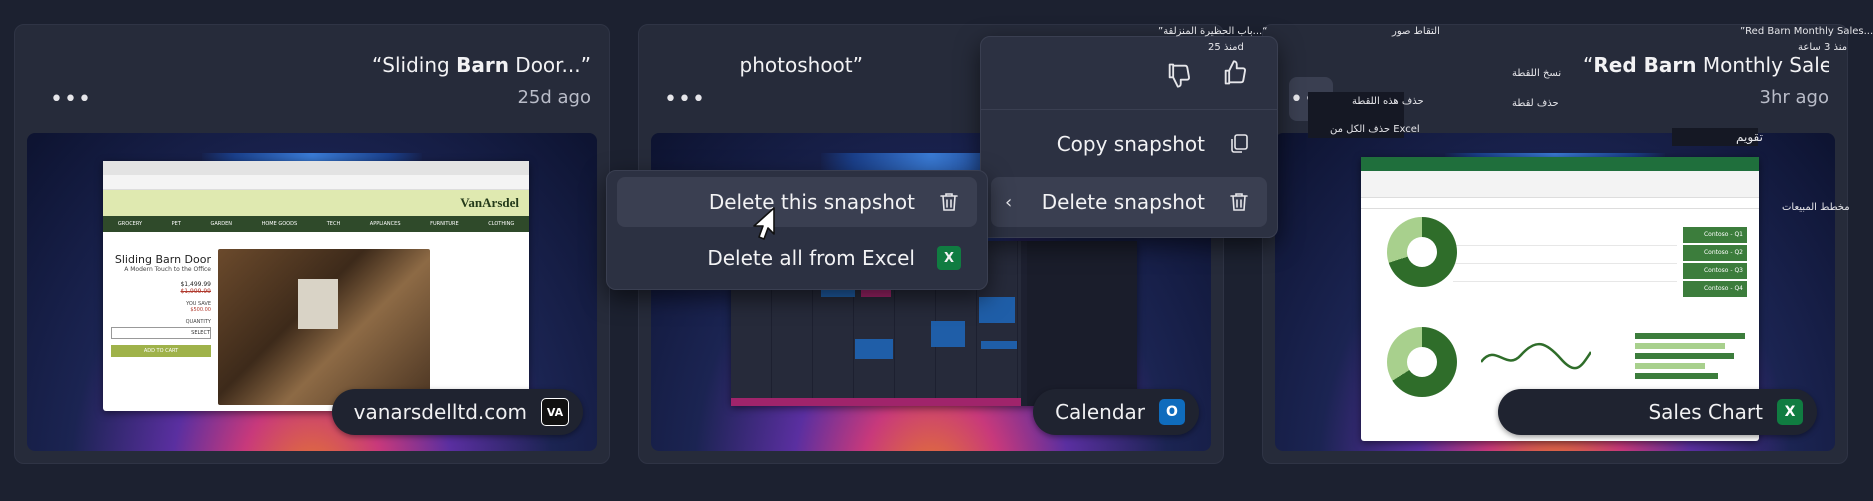 This screenshot has width=1873, height=501. I want to click on nav-item: HOME GOODS, so click(280, 224).